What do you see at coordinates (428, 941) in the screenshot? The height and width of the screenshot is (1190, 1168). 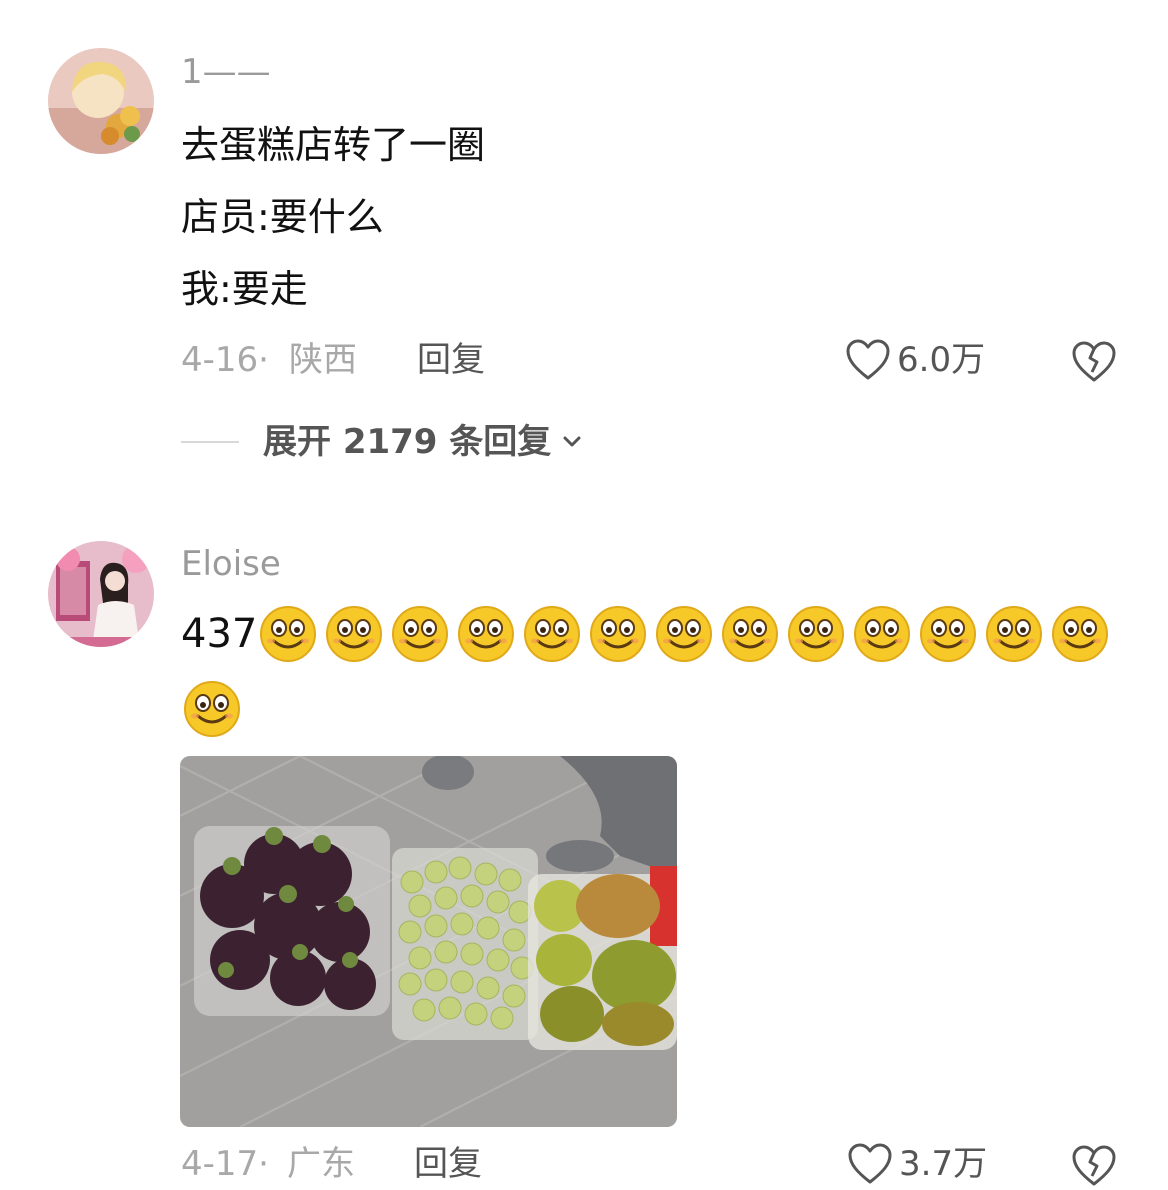 I see `comment-photo` at bounding box center [428, 941].